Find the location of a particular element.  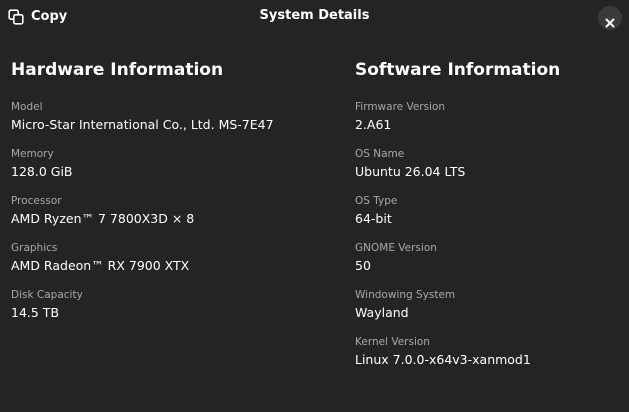

header-bar: Copy System Details is located at coordinates (314, 17).